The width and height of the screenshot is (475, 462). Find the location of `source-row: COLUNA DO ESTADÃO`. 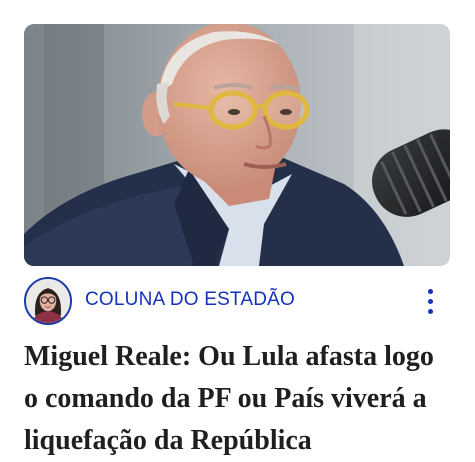

source-row: COLUNA DO ESTADÃO is located at coordinates (237, 302).